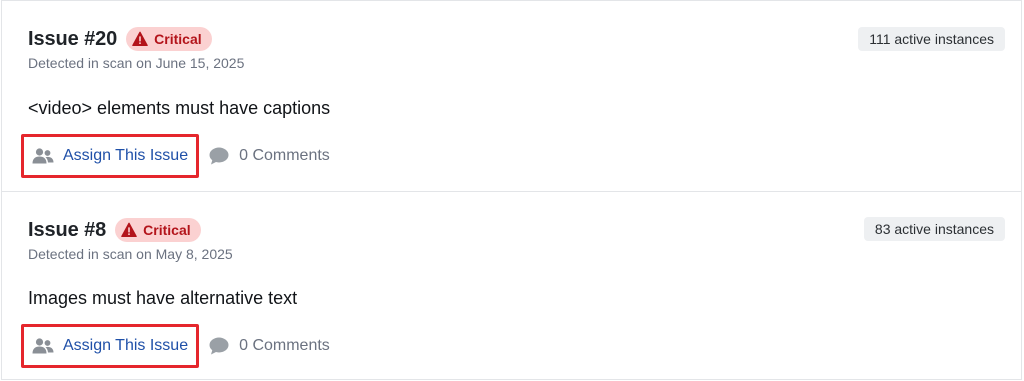 The width and height of the screenshot is (1024, 381). What do you see at coordinates (934, 229) in the screenshot?
I see `instances-badge: 83 active instances` at bounding box center [934, 229].